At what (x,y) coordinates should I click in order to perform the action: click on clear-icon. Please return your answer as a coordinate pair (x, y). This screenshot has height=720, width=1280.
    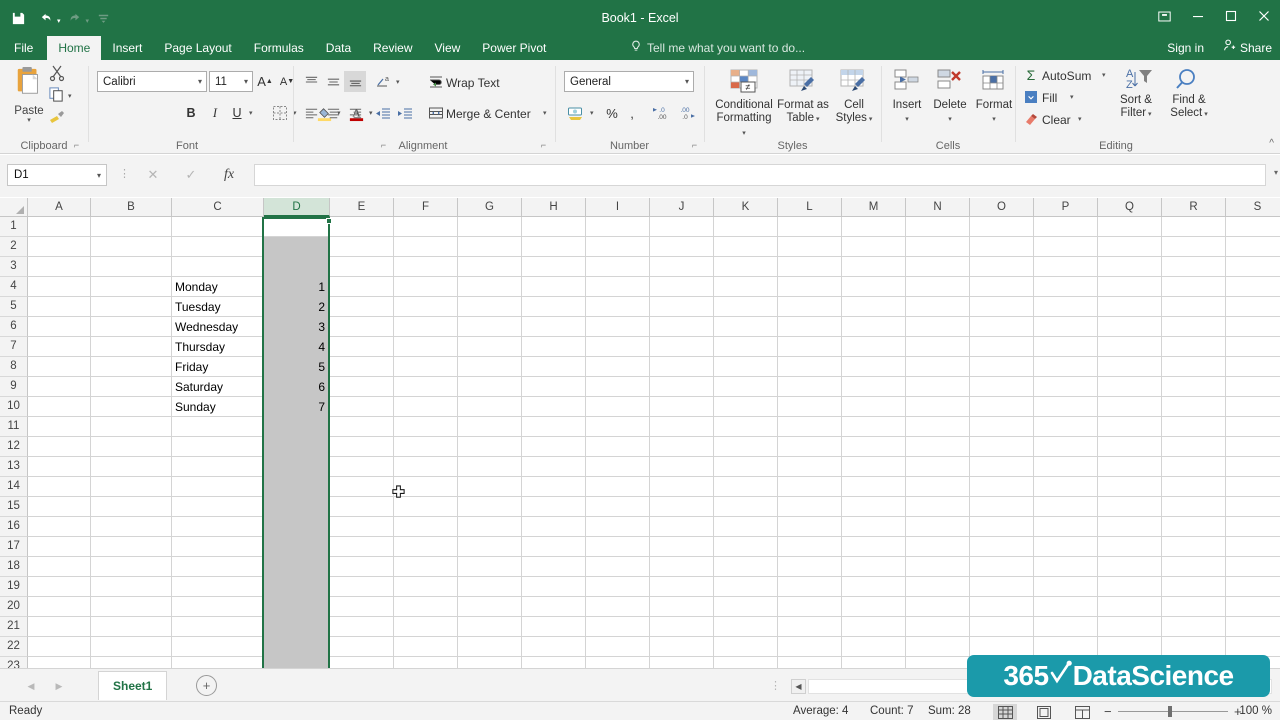
    Looking at the image, I should click on (1031, 119).